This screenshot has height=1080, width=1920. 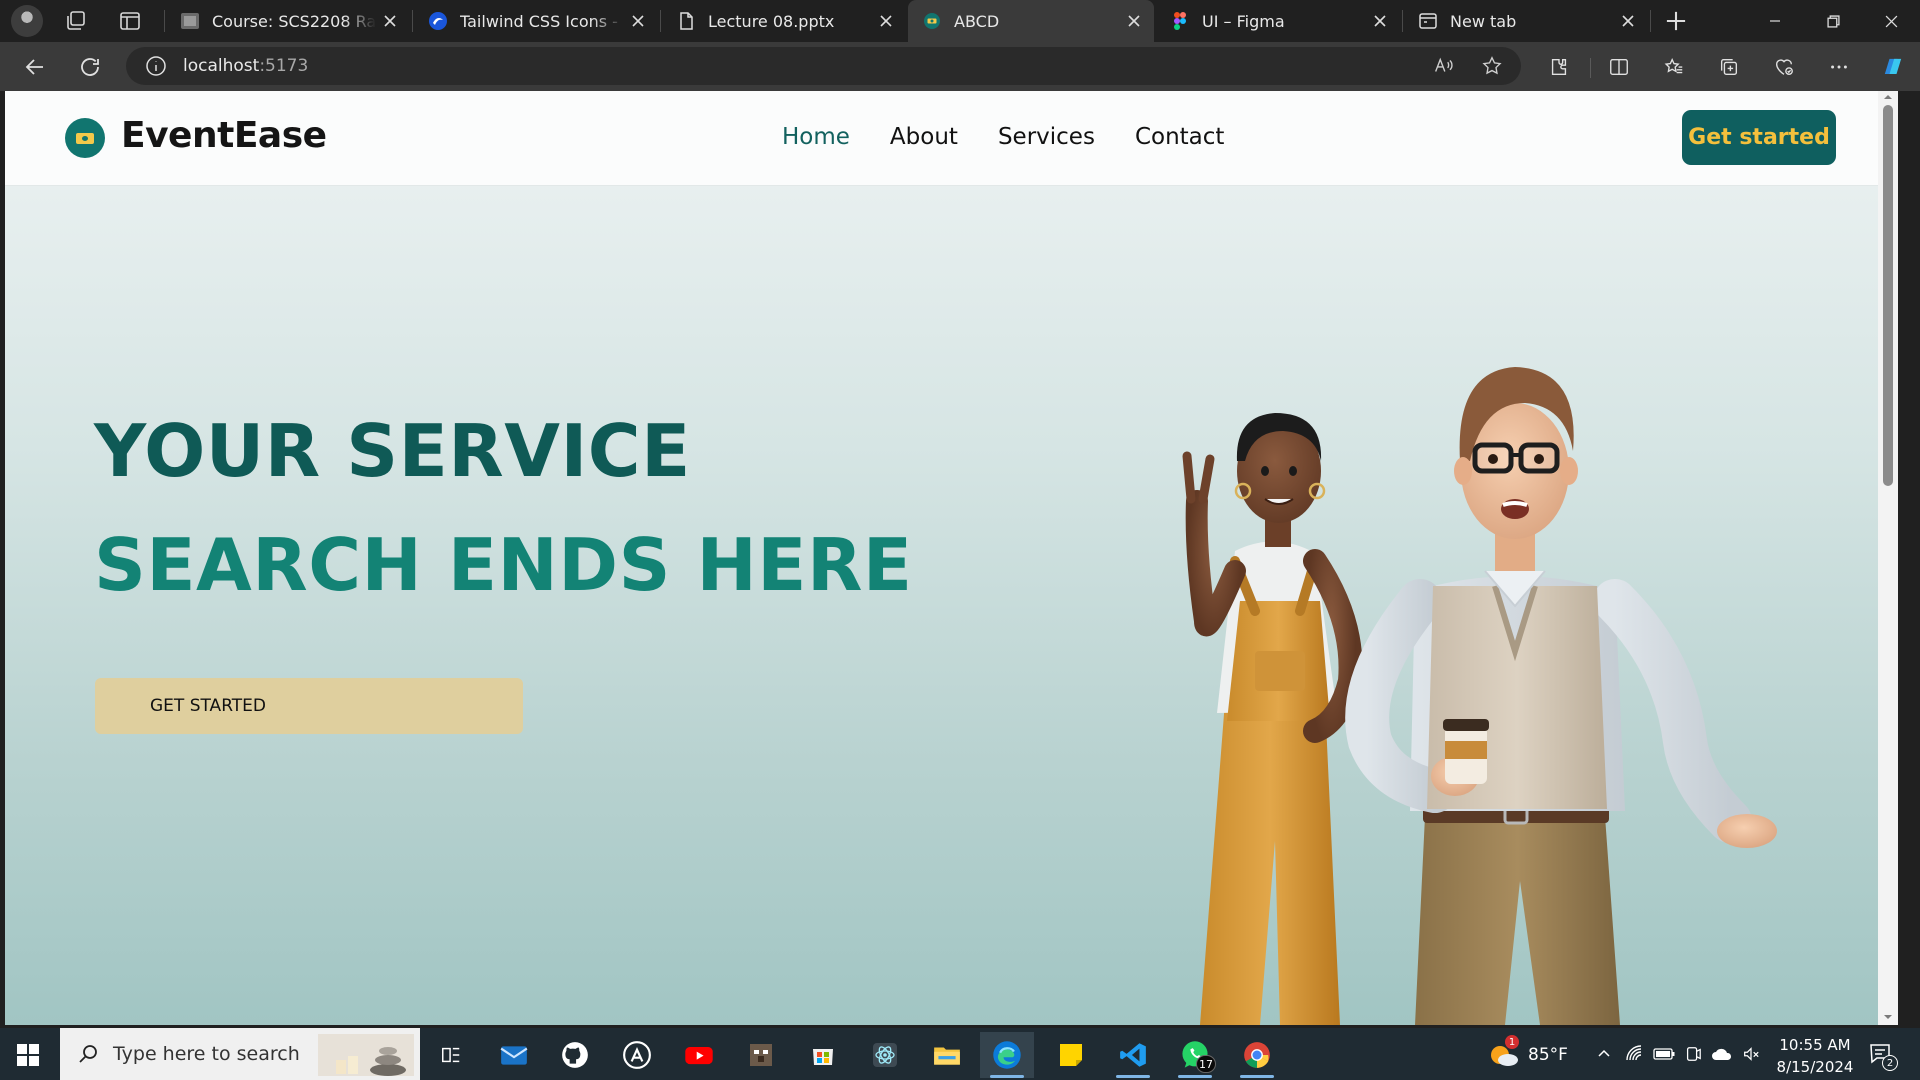 What do you see at coordinates (130, 21) in the screenshot?
I see `tab-actions-icon` at bounding box center [130, 21].